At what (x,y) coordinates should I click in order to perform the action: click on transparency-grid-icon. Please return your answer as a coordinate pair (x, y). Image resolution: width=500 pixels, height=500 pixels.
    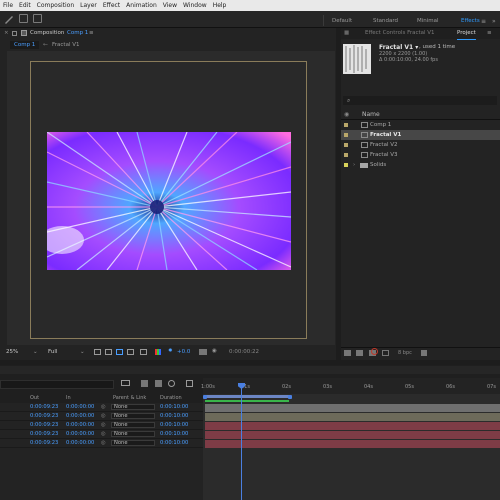
    Looking at the image, I should click on (108, 352).